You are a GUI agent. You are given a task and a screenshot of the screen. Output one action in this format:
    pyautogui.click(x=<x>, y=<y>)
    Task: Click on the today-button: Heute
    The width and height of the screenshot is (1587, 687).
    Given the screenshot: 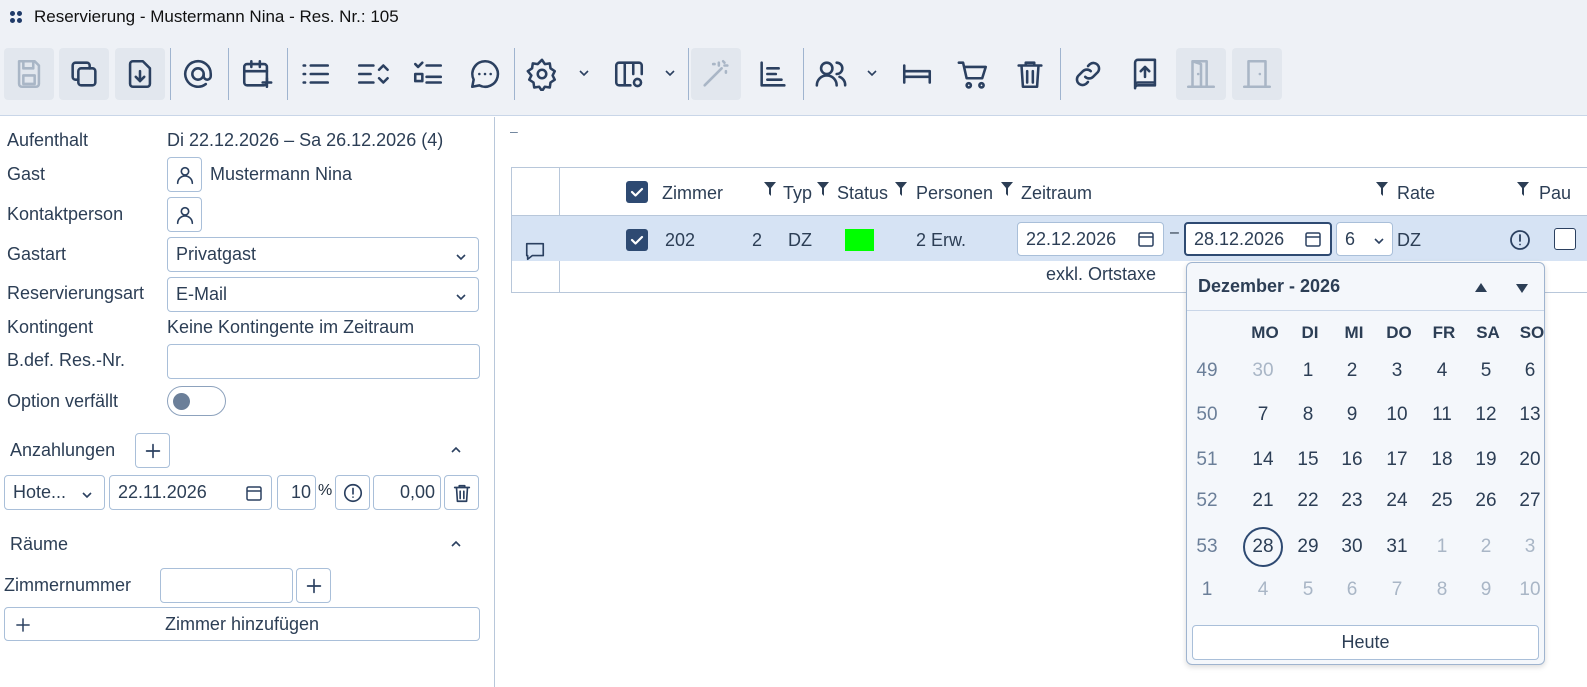 What is the action you would take?
    pyautogui.click(x=1365, y=642)
    